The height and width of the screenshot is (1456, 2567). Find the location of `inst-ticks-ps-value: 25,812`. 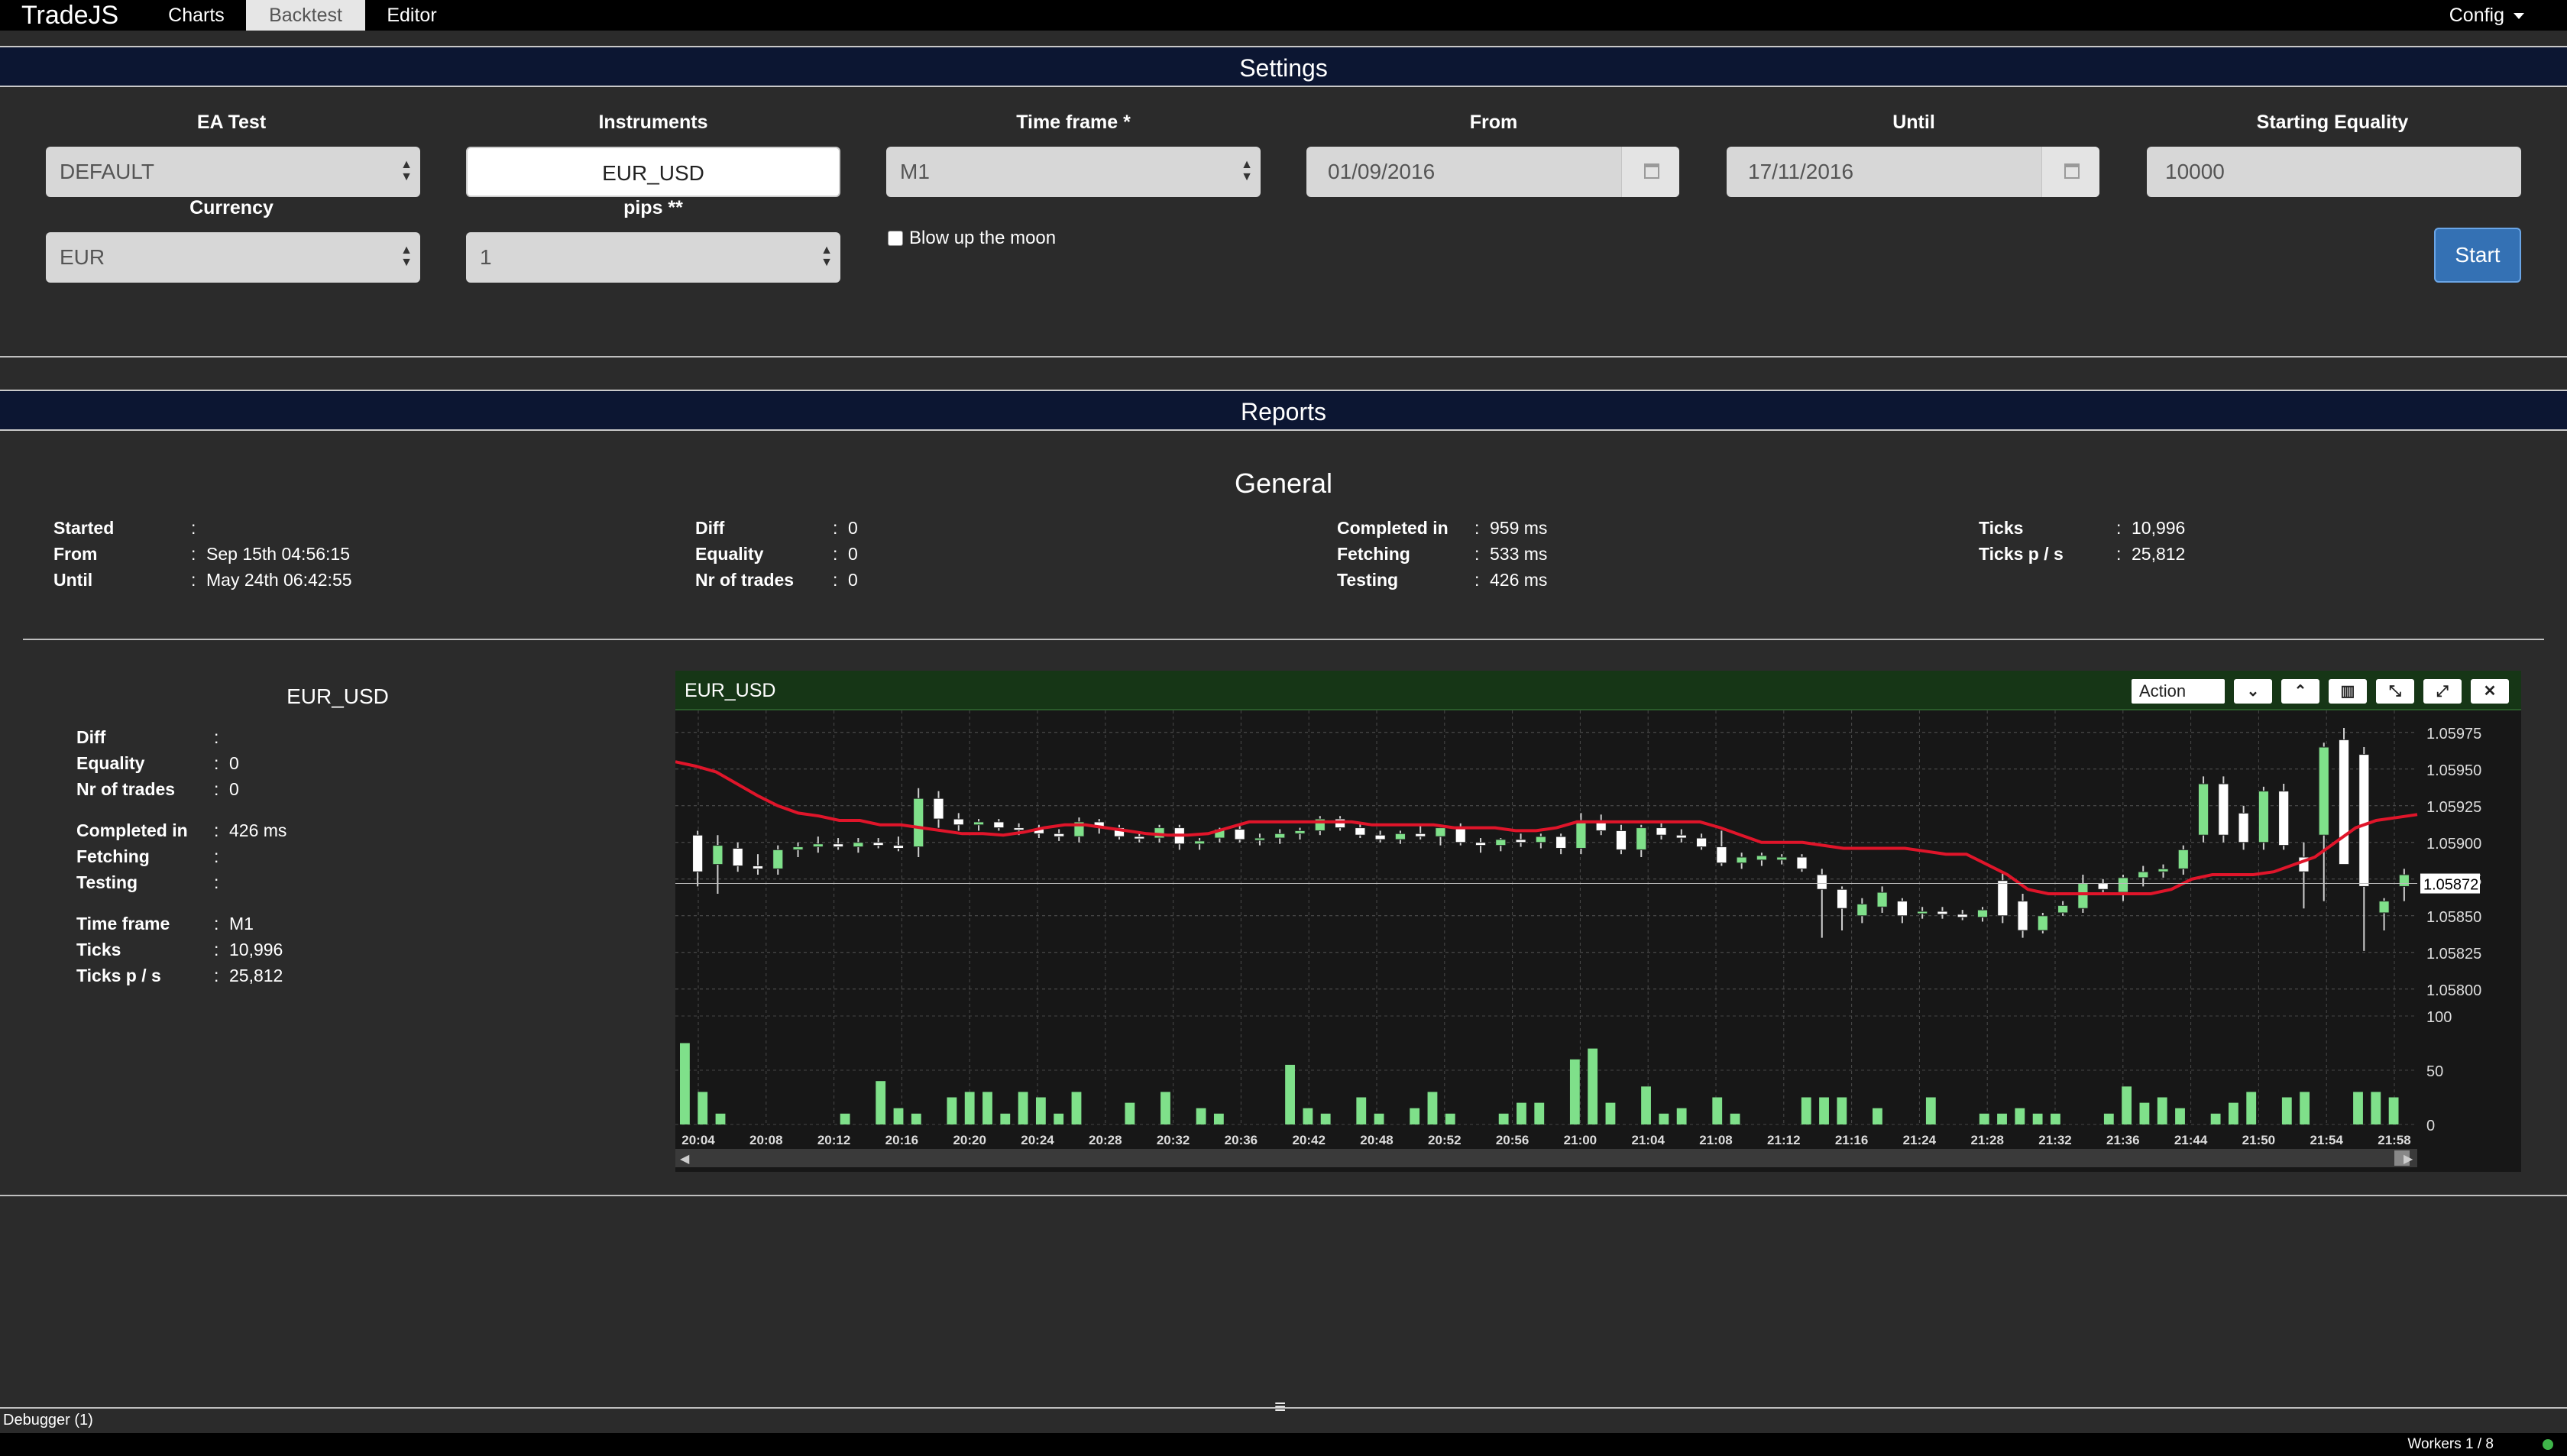

inst-ticks-ps-value: 25,812 is located at coordinates (256, 976).